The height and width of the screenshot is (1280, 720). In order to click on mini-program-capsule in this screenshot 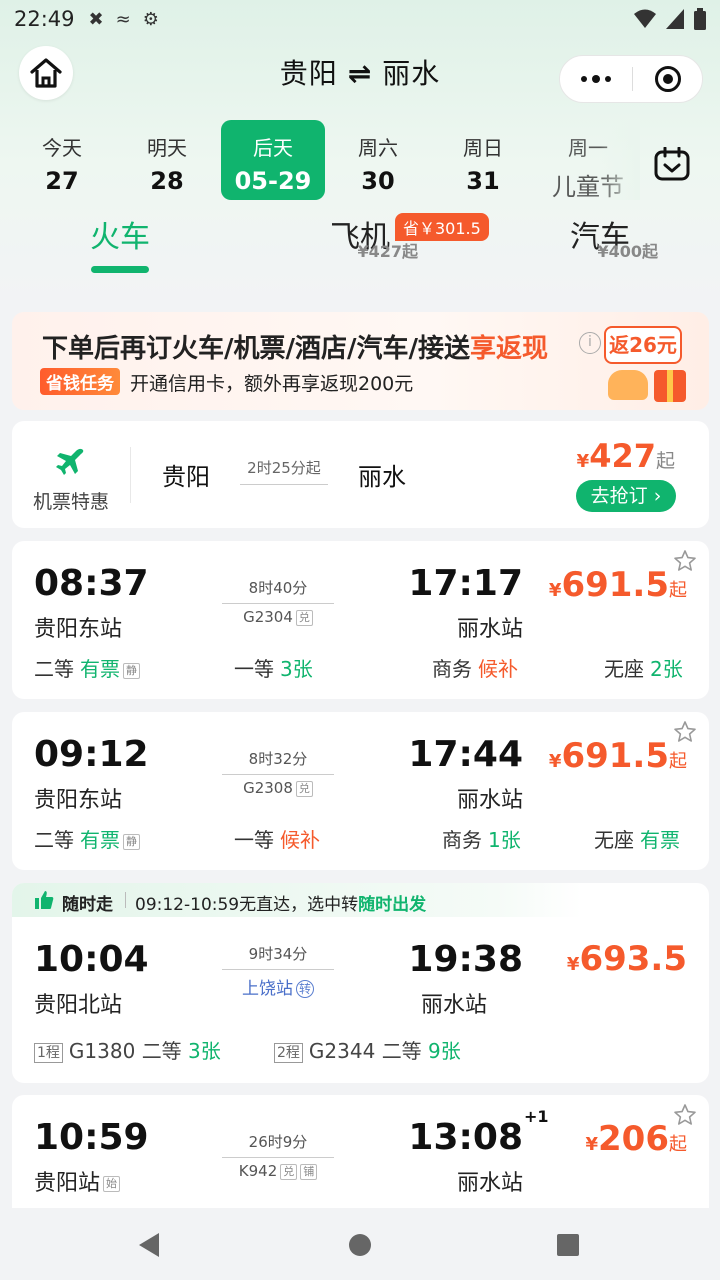, I will do `click(631, 79)`.